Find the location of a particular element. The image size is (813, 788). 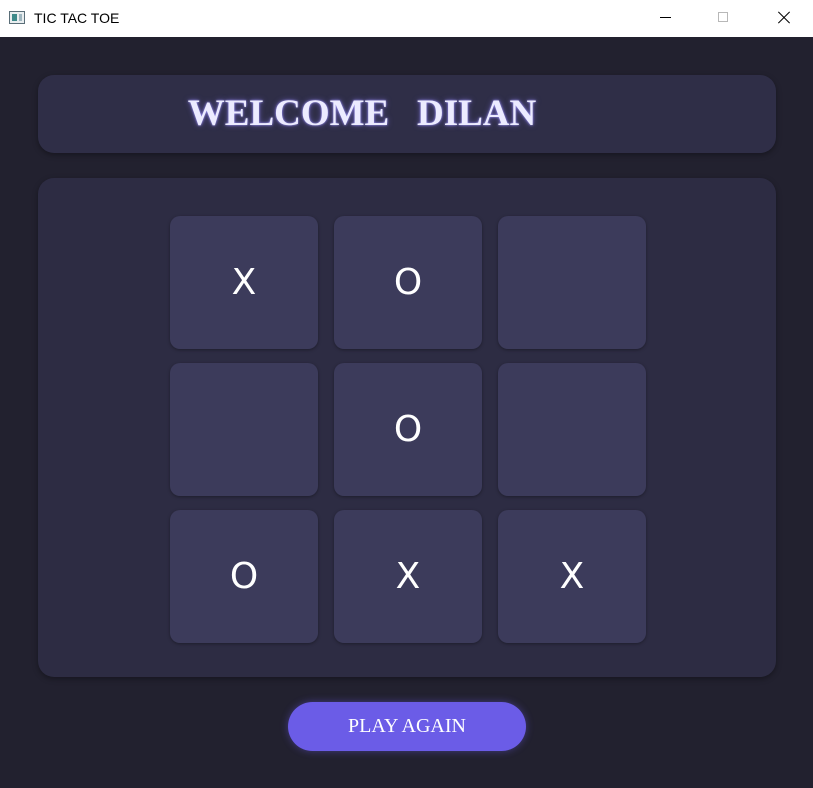

minimize-button is located at coordinates (666, 18).